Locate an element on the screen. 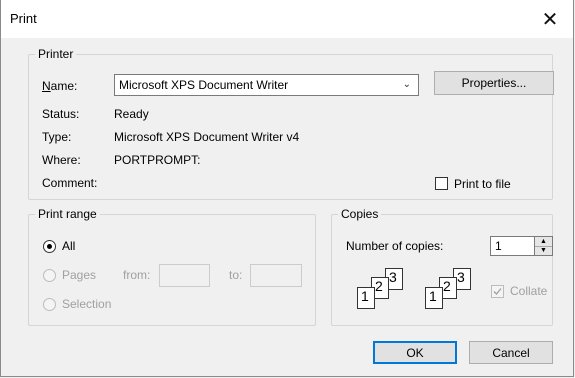 The image size is (575, 378). to-input is located at coordinates (276, 275).